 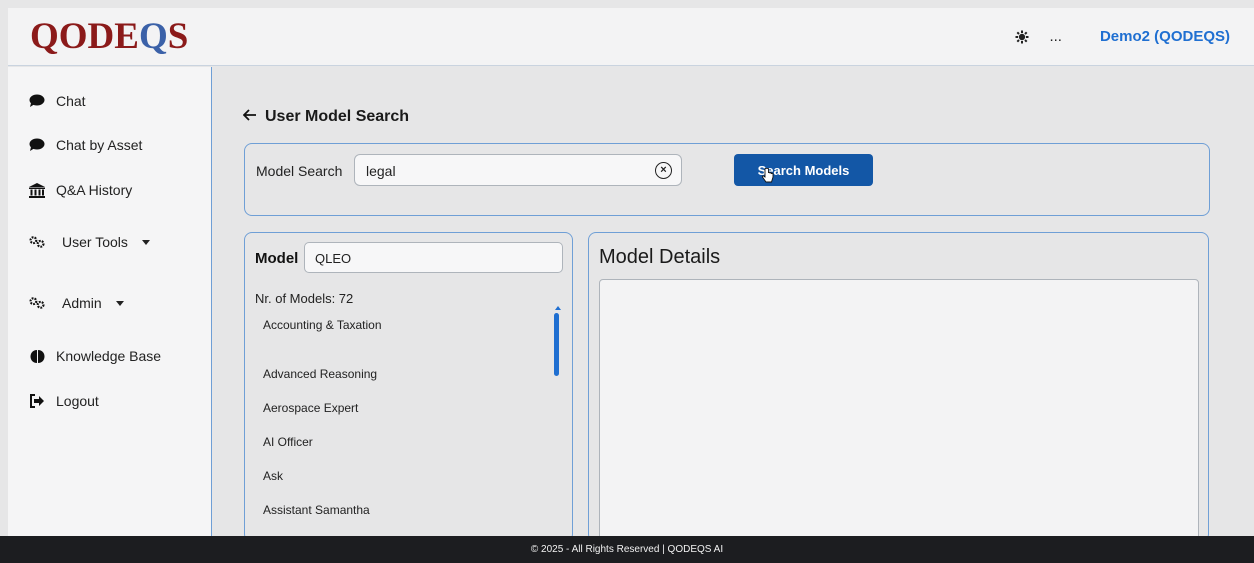 I want to click on top-header: QODEQS ... Demo2 (QODEQS), so click(x=631, y=37).